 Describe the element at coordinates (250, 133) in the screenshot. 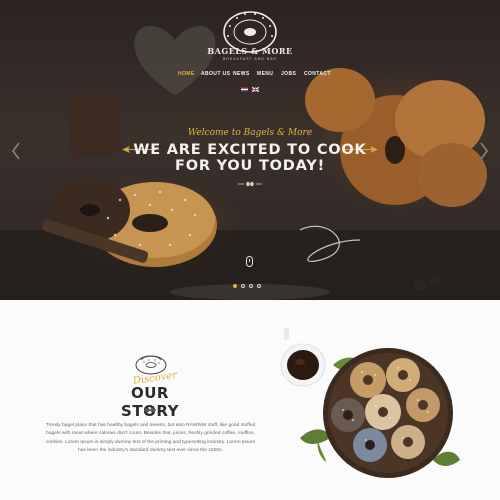

I see `hero-welcome-script: Welcome to Bagels & More` at that location.